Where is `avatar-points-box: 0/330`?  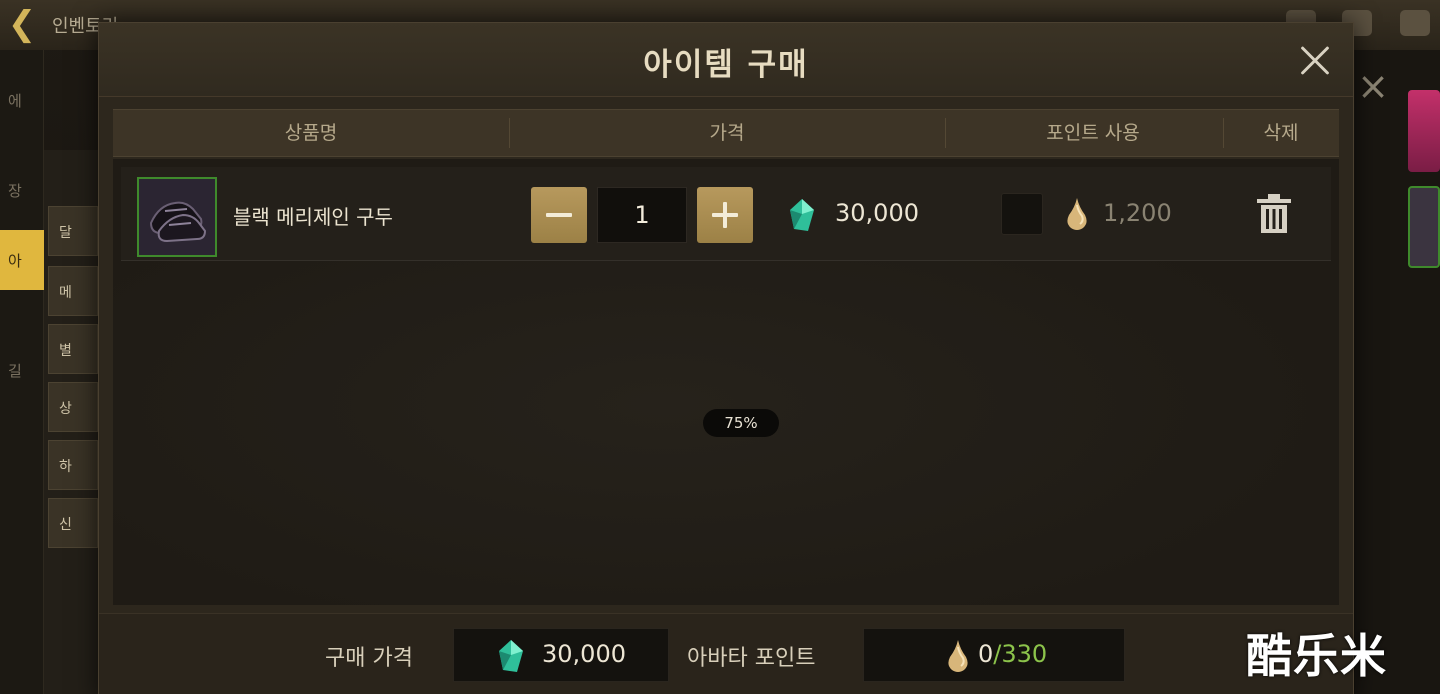
avatar-points-box: 0/330 is located at coordinates (994, 655).